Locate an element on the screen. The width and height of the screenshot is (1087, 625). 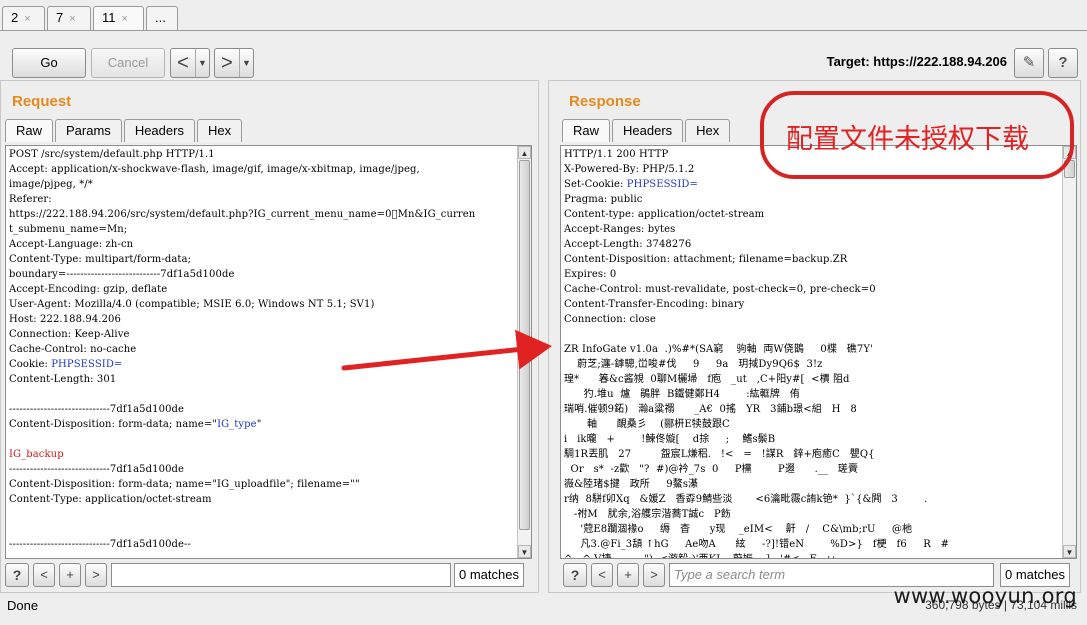
back-button: < ▼ is located at coordinates (190, 63).